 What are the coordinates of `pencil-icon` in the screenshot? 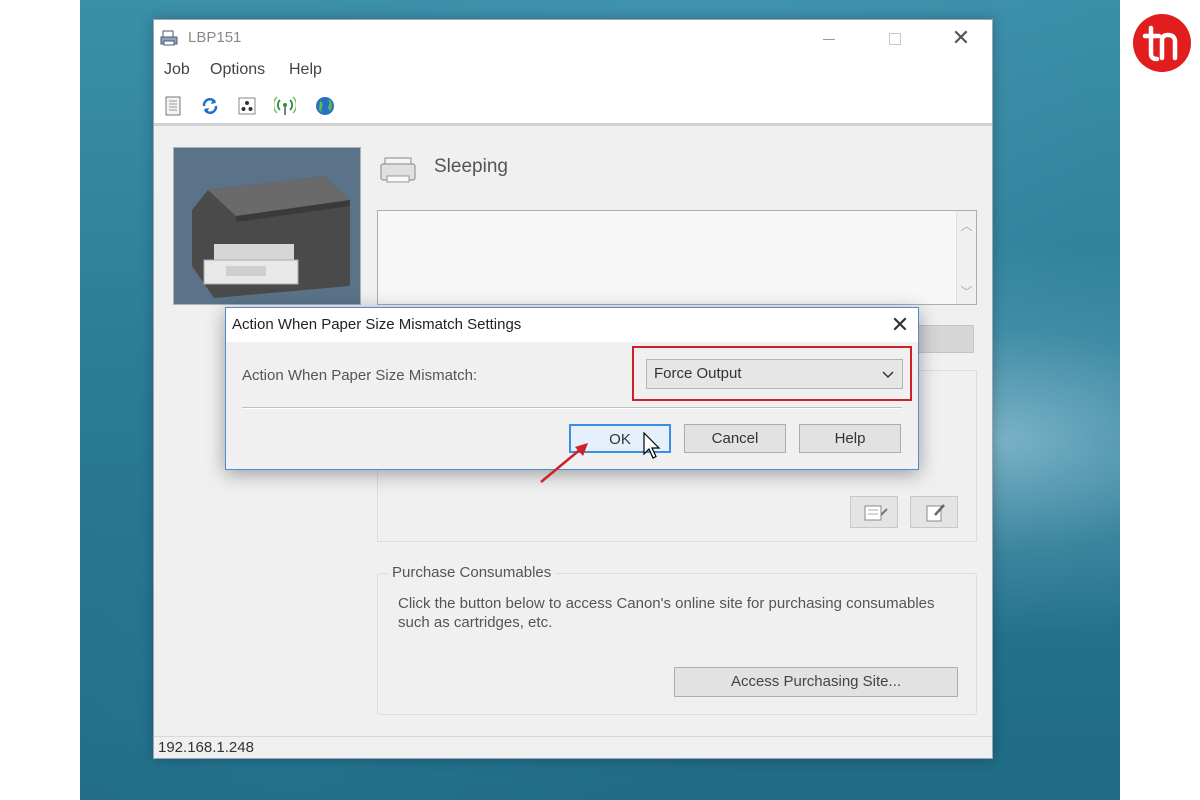 It's located at (935, 513).